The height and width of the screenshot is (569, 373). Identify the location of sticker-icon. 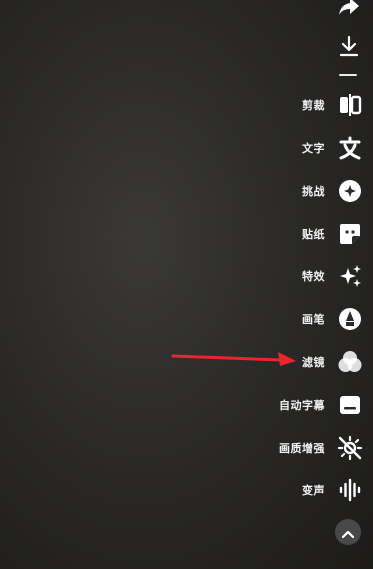
(350, 234).